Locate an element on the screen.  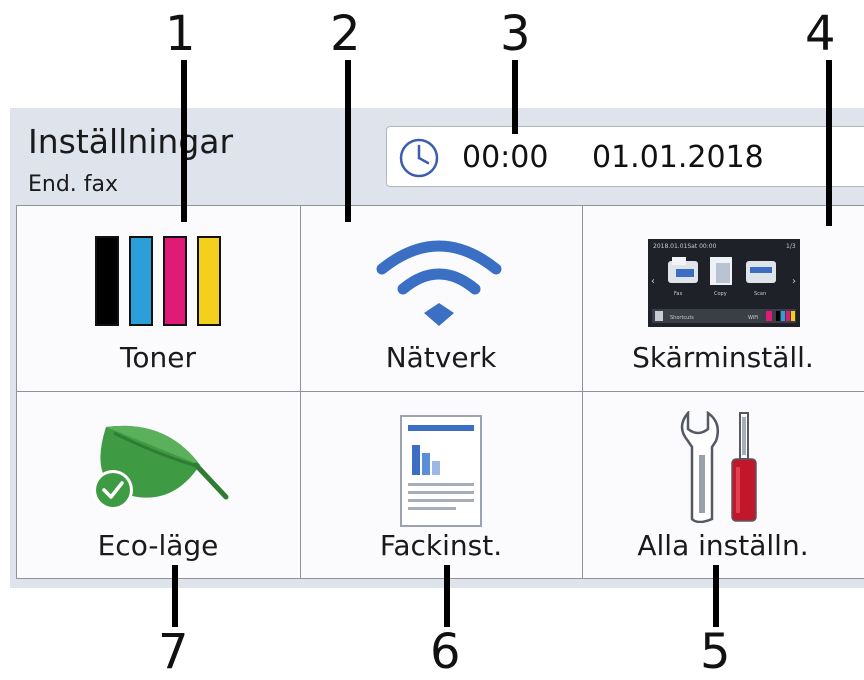
tools-icon is located at coordinates (718, 467).